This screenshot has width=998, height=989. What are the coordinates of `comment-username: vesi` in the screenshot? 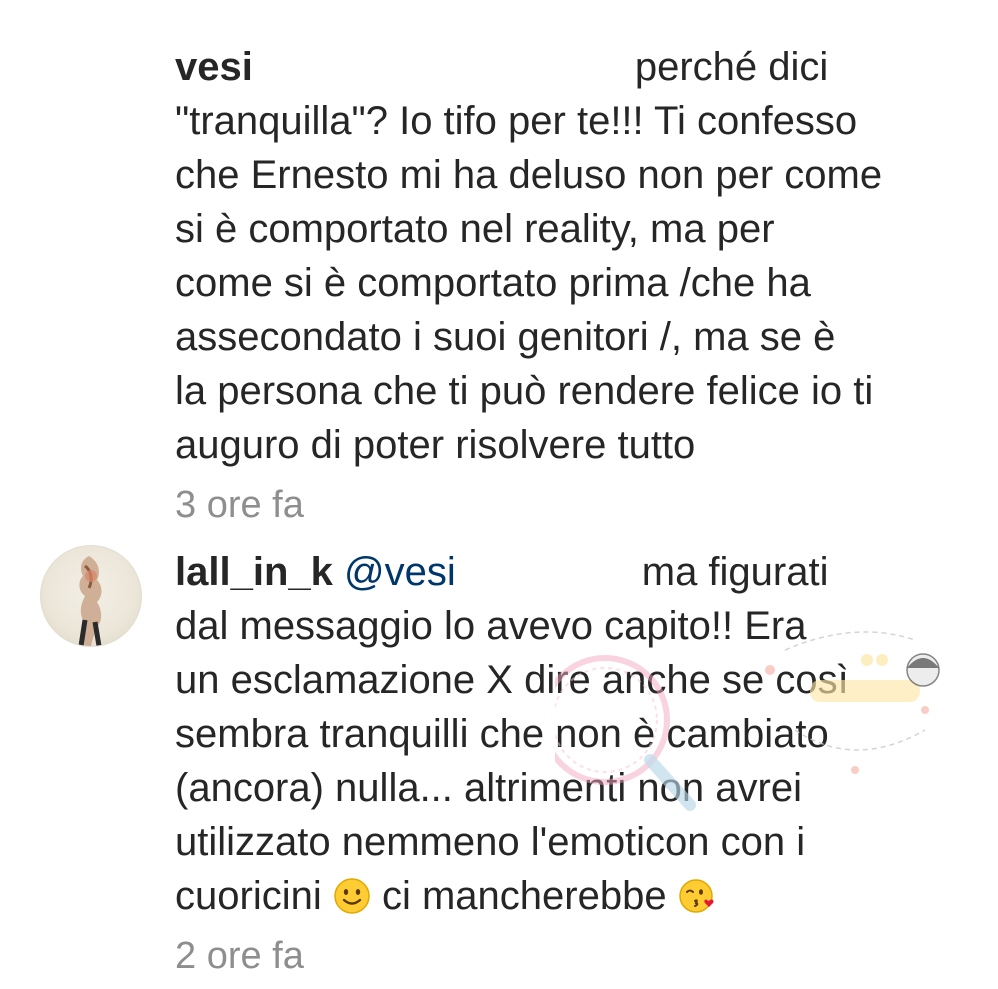 It's located at (214, 67).